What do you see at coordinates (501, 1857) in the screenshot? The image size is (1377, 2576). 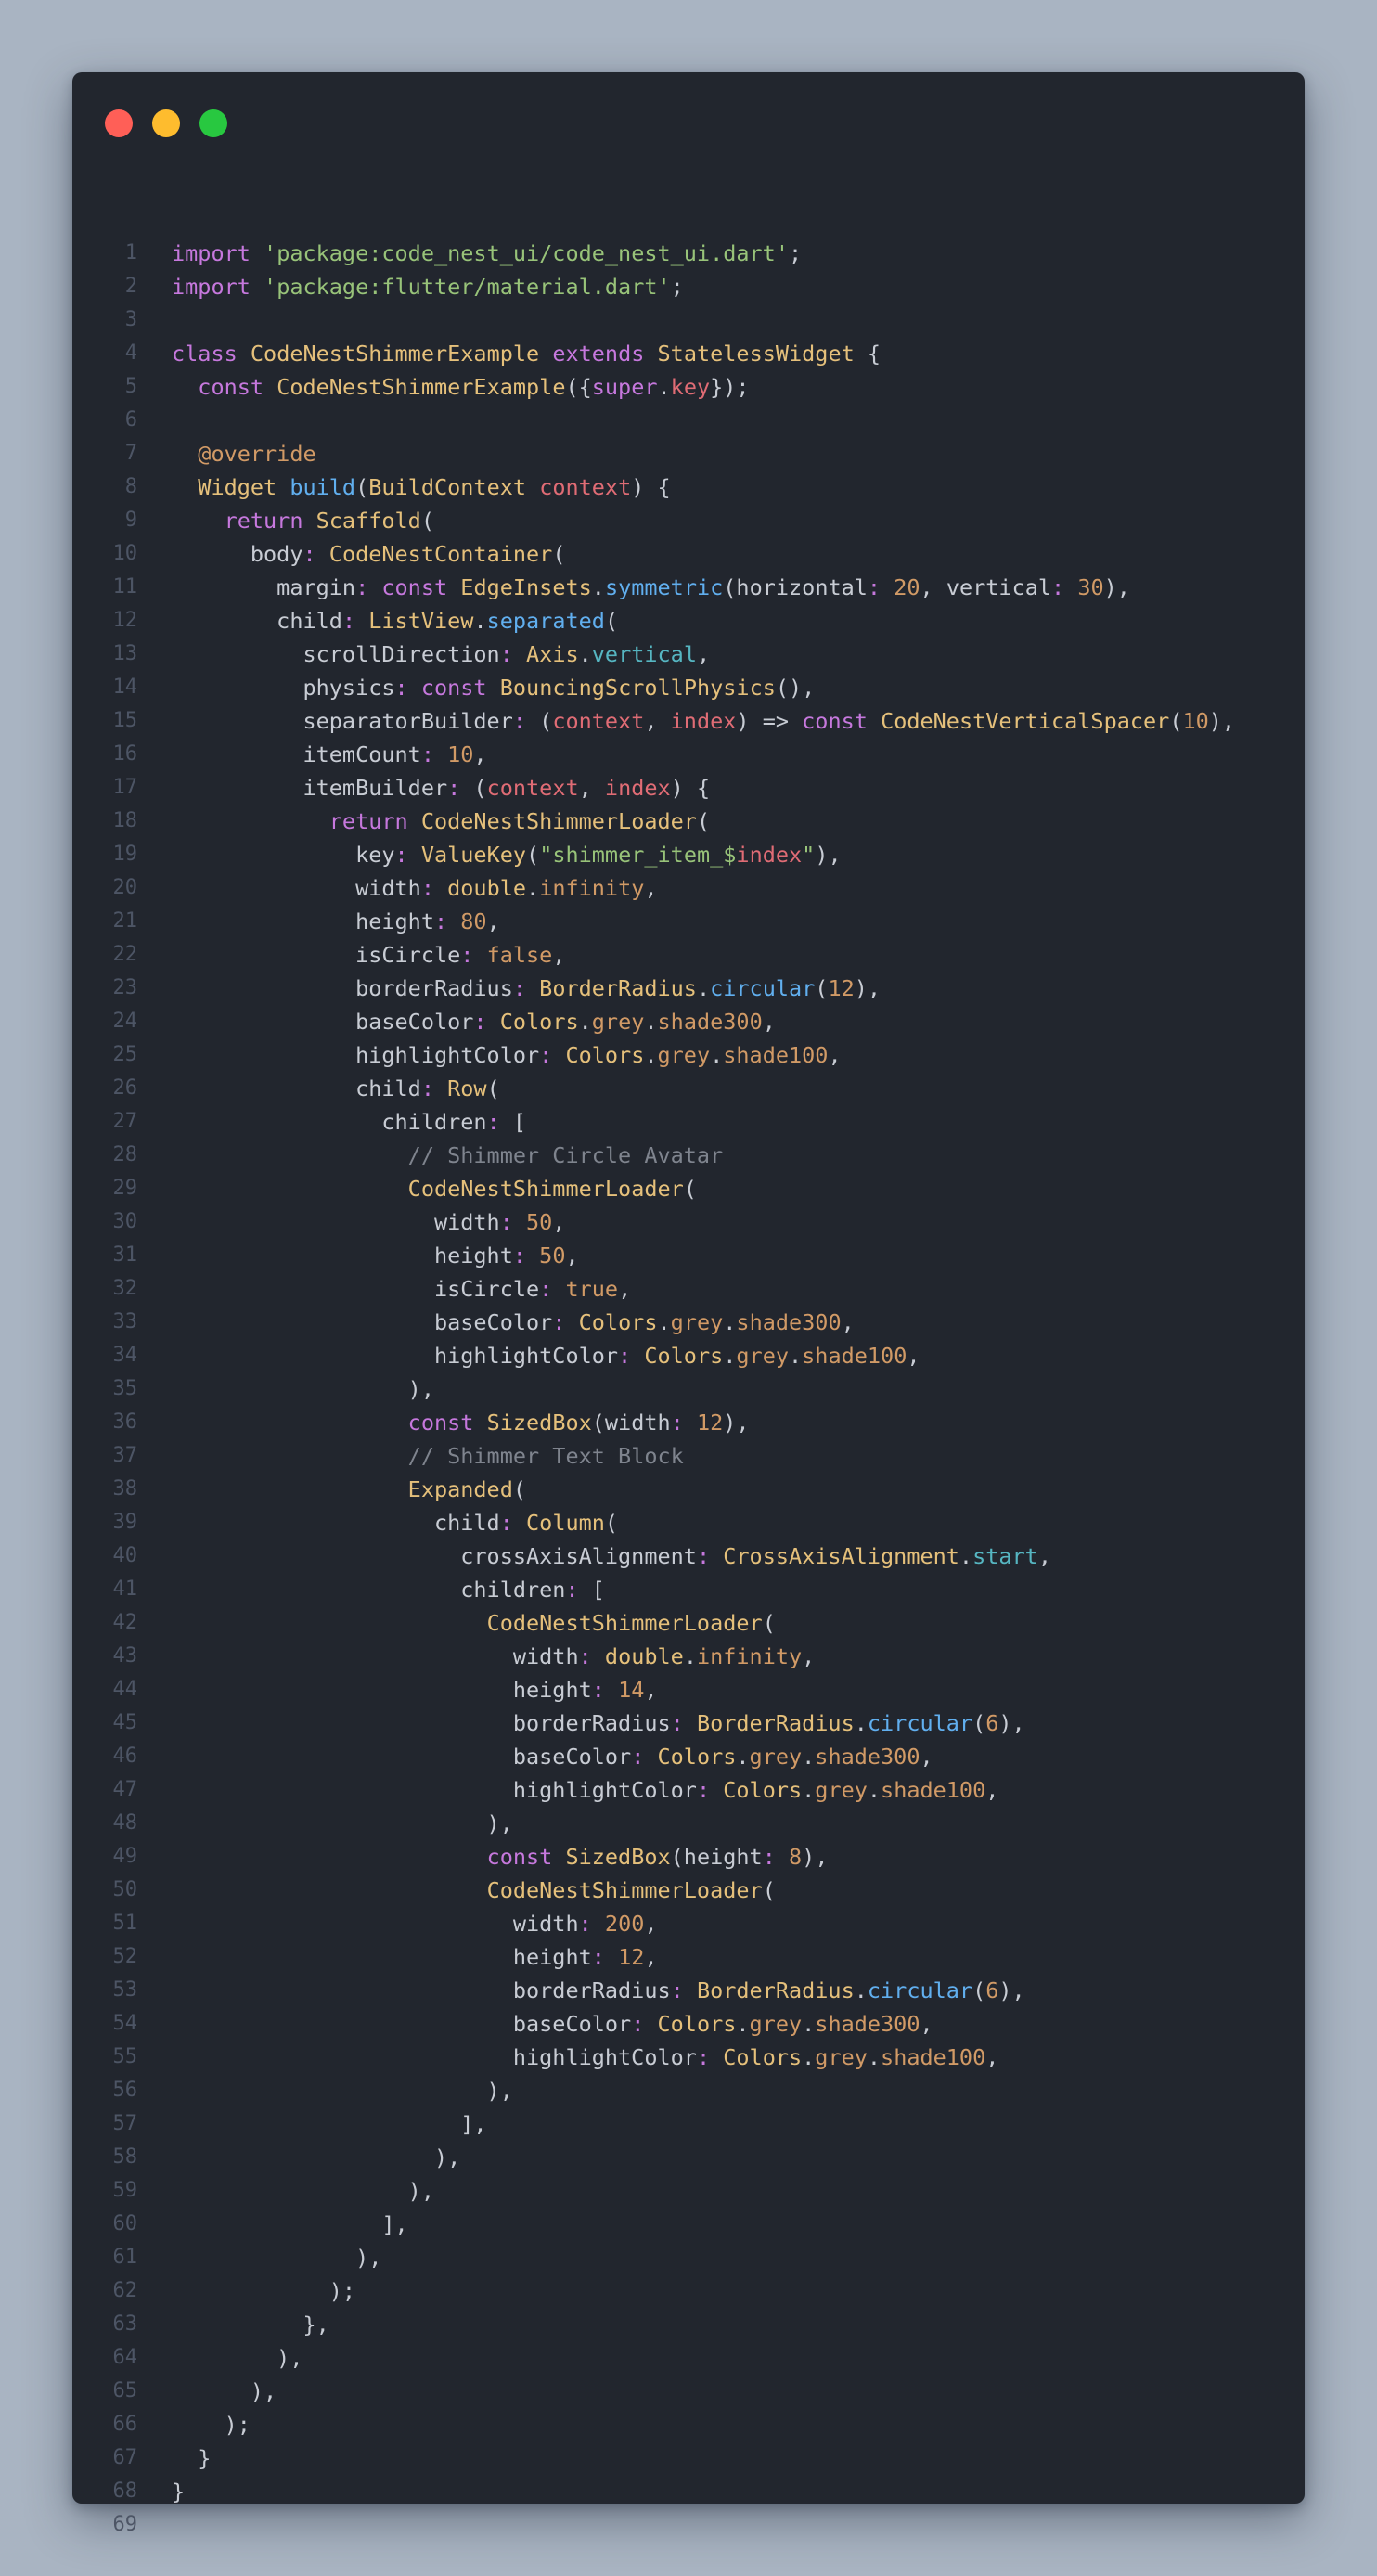 I see `code-text: const SizedBox(height: 8),` at bounding box center [501, 1857].